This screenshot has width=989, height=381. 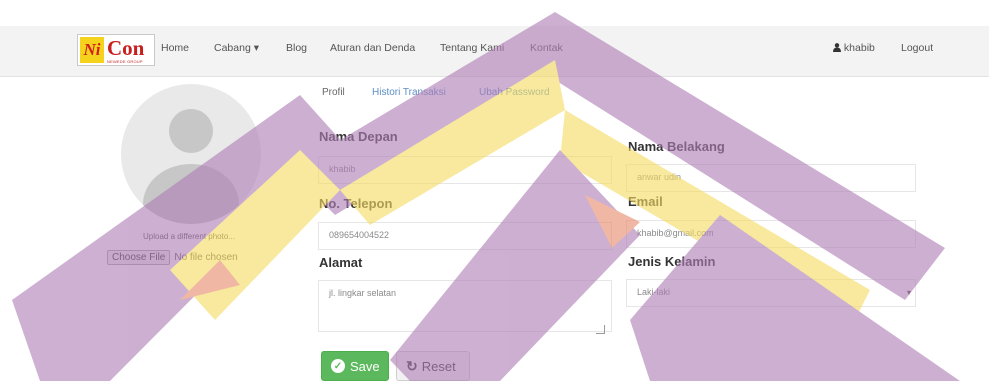 I want to click on avatar-shoulders, so click(x=191, y=194).